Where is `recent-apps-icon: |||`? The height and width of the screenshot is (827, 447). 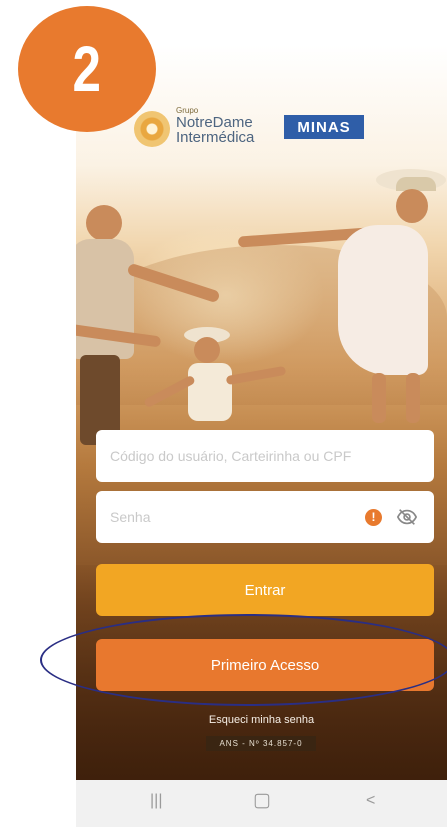 recent-apps-icon: ||| is located at coordinates (156, 801).